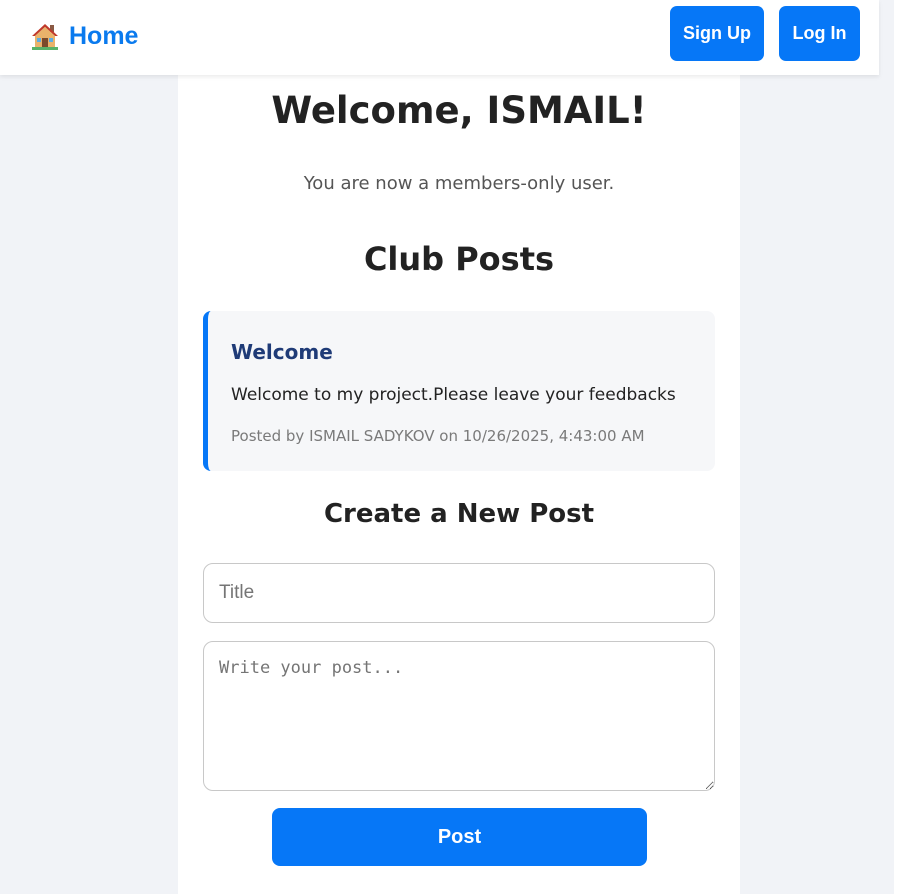 This screenshot has width=912, height=894. I want to click on home-link-label: Home, so click(104, 35).